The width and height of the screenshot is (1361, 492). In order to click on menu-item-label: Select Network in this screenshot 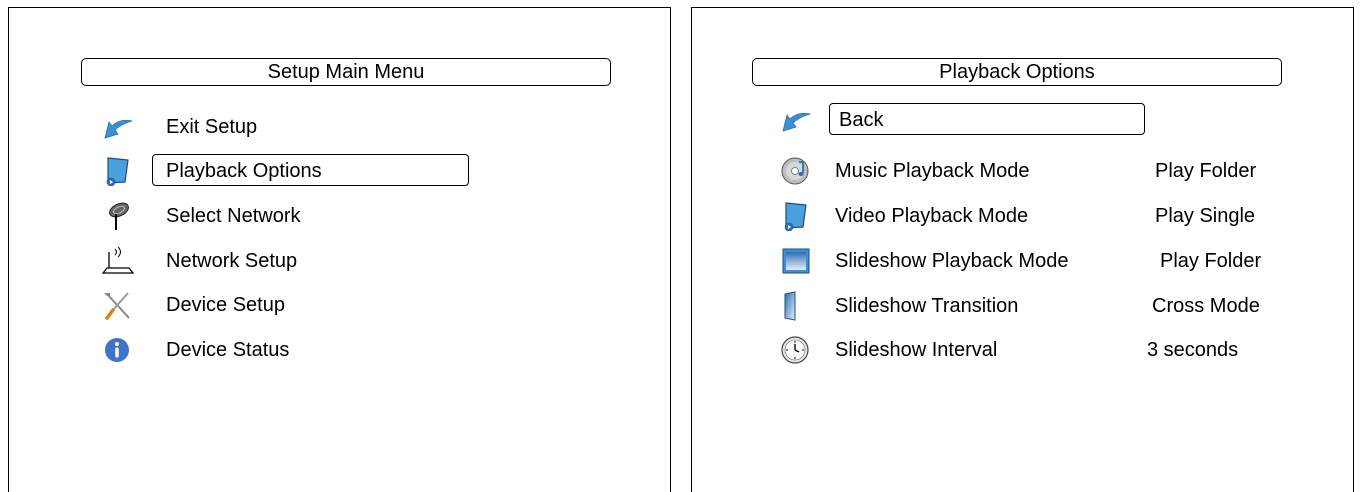, I will do `click(233, 216)`.